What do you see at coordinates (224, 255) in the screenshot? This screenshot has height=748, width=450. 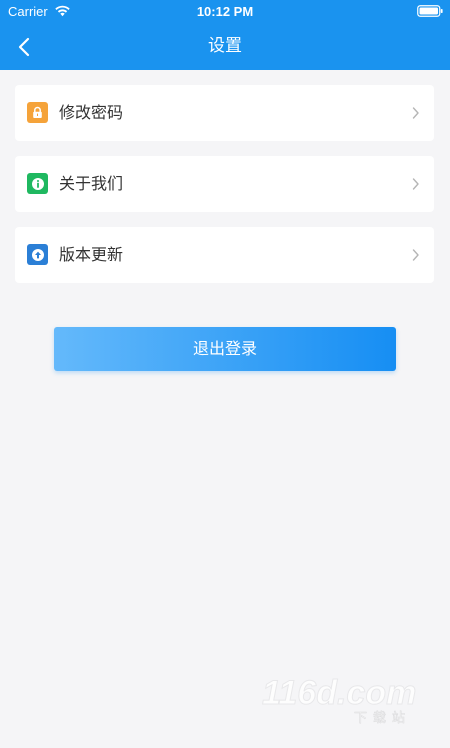 I see `settings-item-version-update: 版本更新` at bounding box center [224, 255].